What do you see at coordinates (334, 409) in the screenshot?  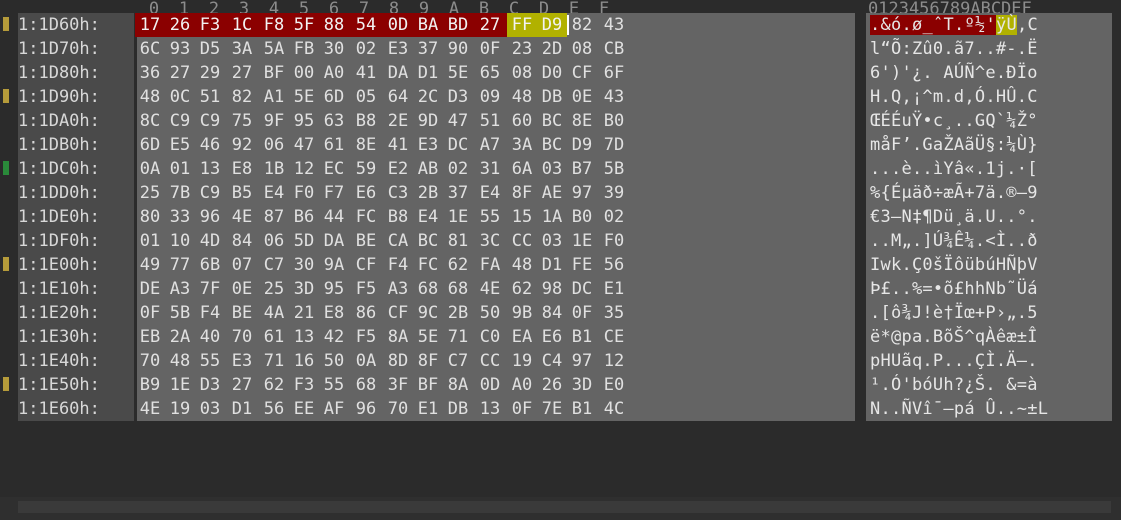 I see `hex-byte-cell: AF` at bounding box center [334, 409].